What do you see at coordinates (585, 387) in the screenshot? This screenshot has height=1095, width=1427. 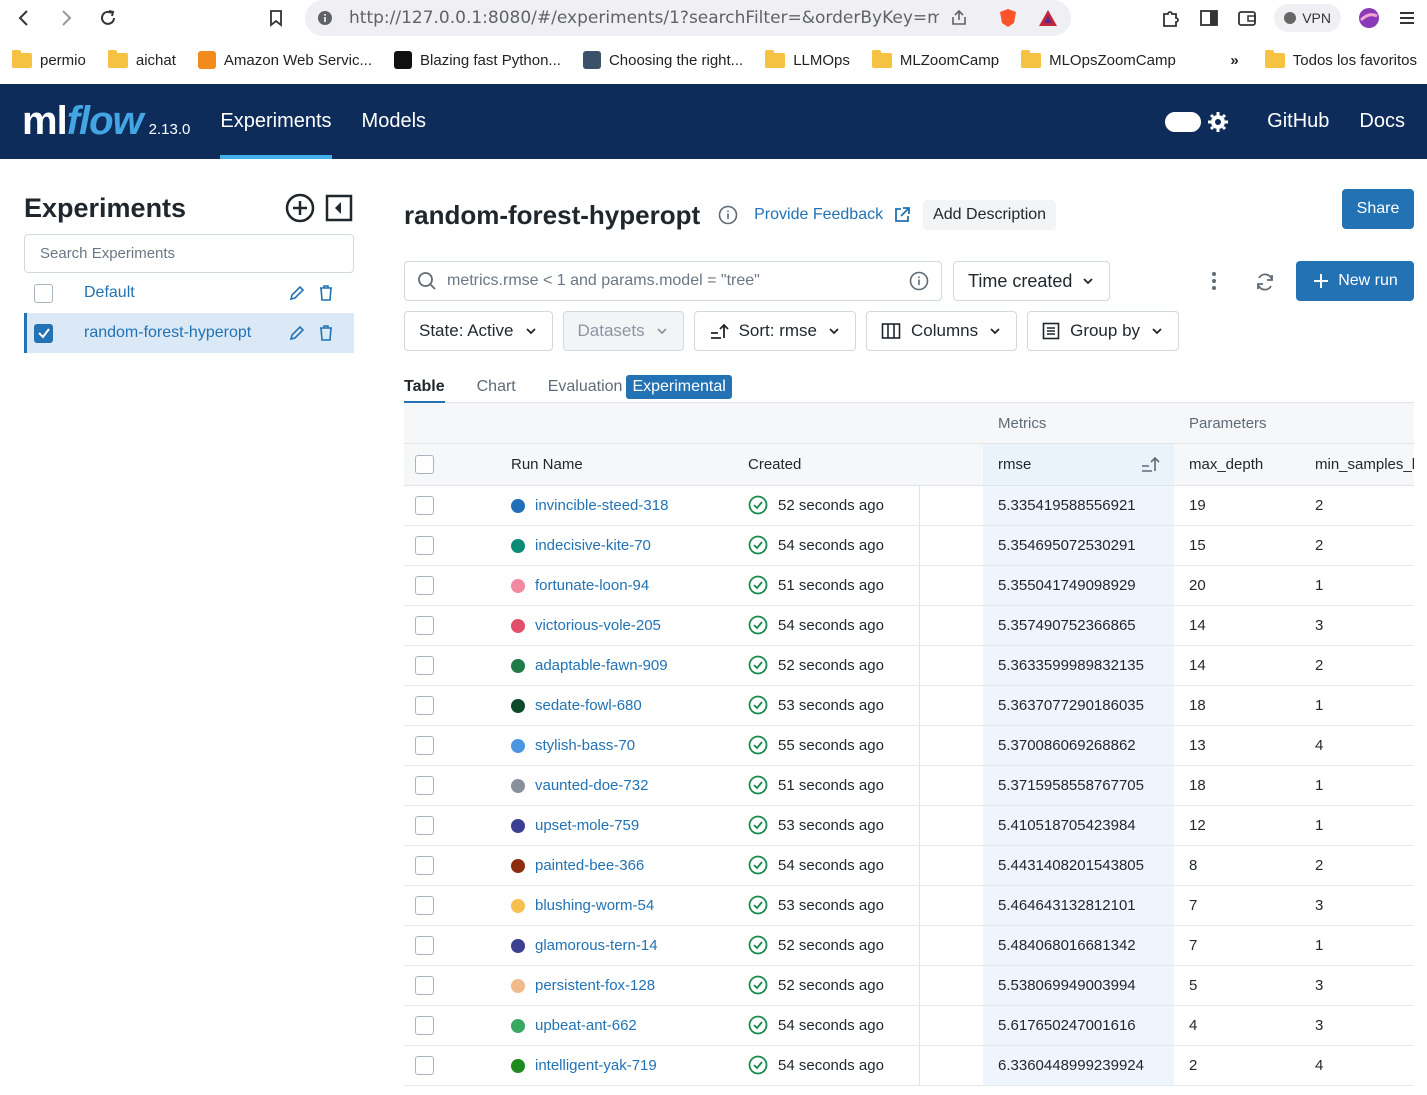 I see `tab-evaluation: Evaluation` at bounding box center [585, 387].